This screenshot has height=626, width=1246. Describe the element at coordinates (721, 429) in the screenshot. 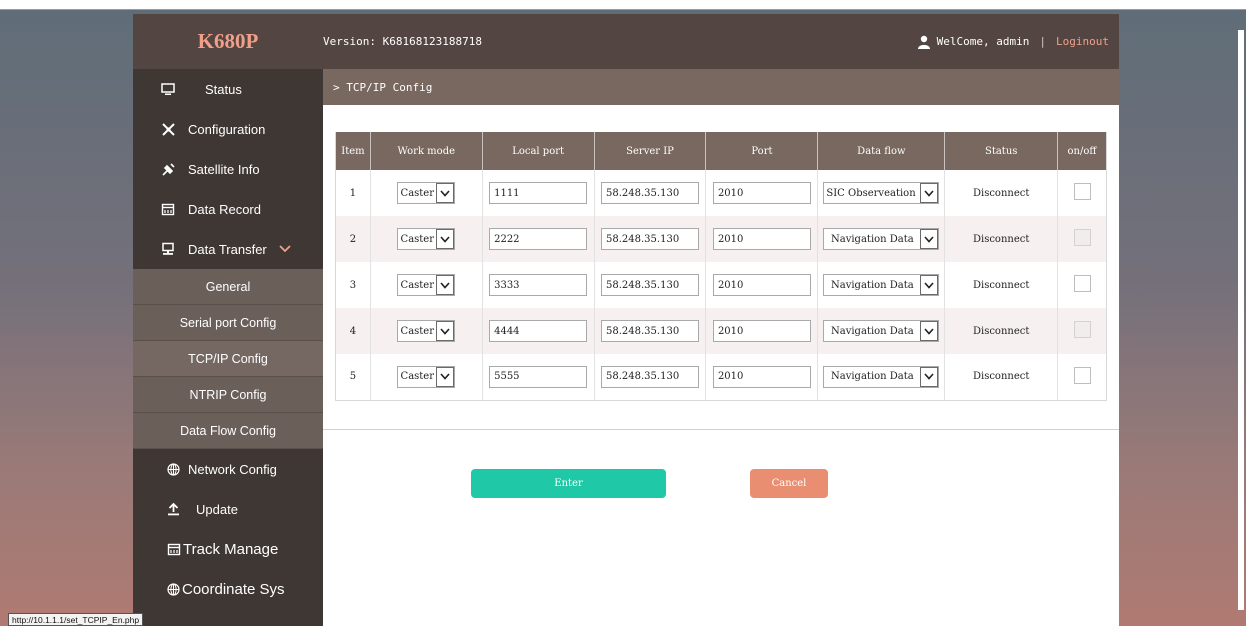

I see `section-divider` at that location.